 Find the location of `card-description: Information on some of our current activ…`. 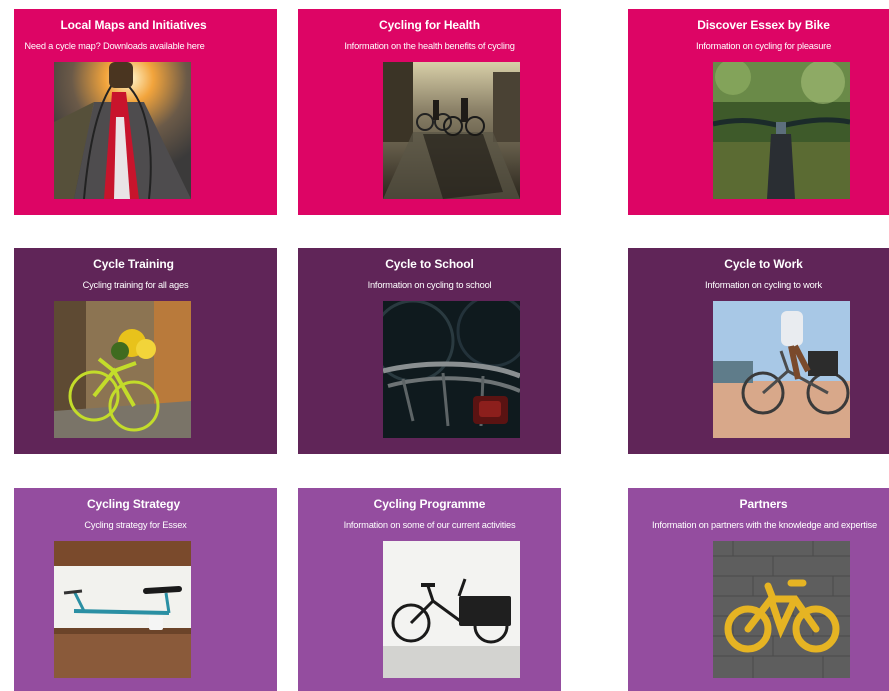

card-description: Information on some of our current activ… is located at coordinates (429, 525).